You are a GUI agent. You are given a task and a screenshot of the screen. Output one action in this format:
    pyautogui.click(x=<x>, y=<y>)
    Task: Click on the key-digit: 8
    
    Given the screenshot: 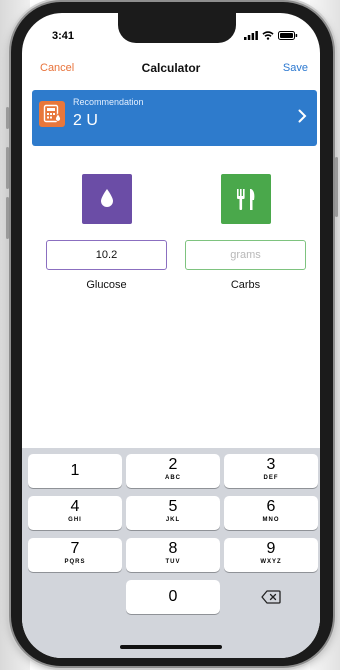 What is the action you would take?
    pyautogui.click(x=173, y=548)
    